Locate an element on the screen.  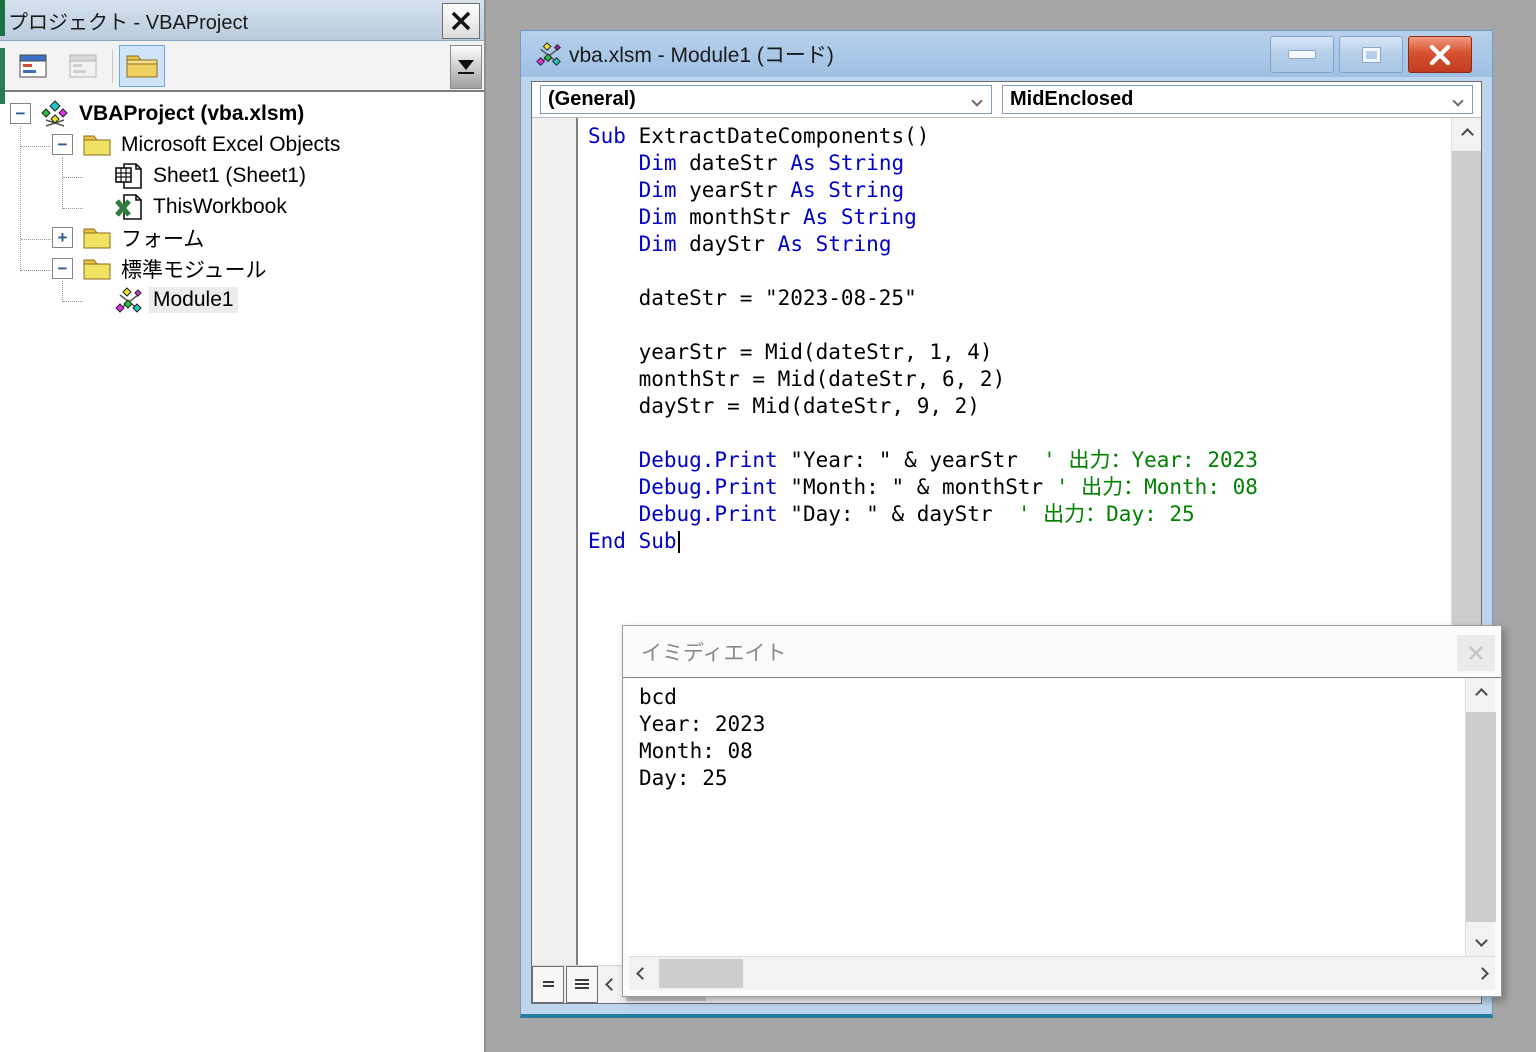
view-object-icon is located at coordinates (83, 65).